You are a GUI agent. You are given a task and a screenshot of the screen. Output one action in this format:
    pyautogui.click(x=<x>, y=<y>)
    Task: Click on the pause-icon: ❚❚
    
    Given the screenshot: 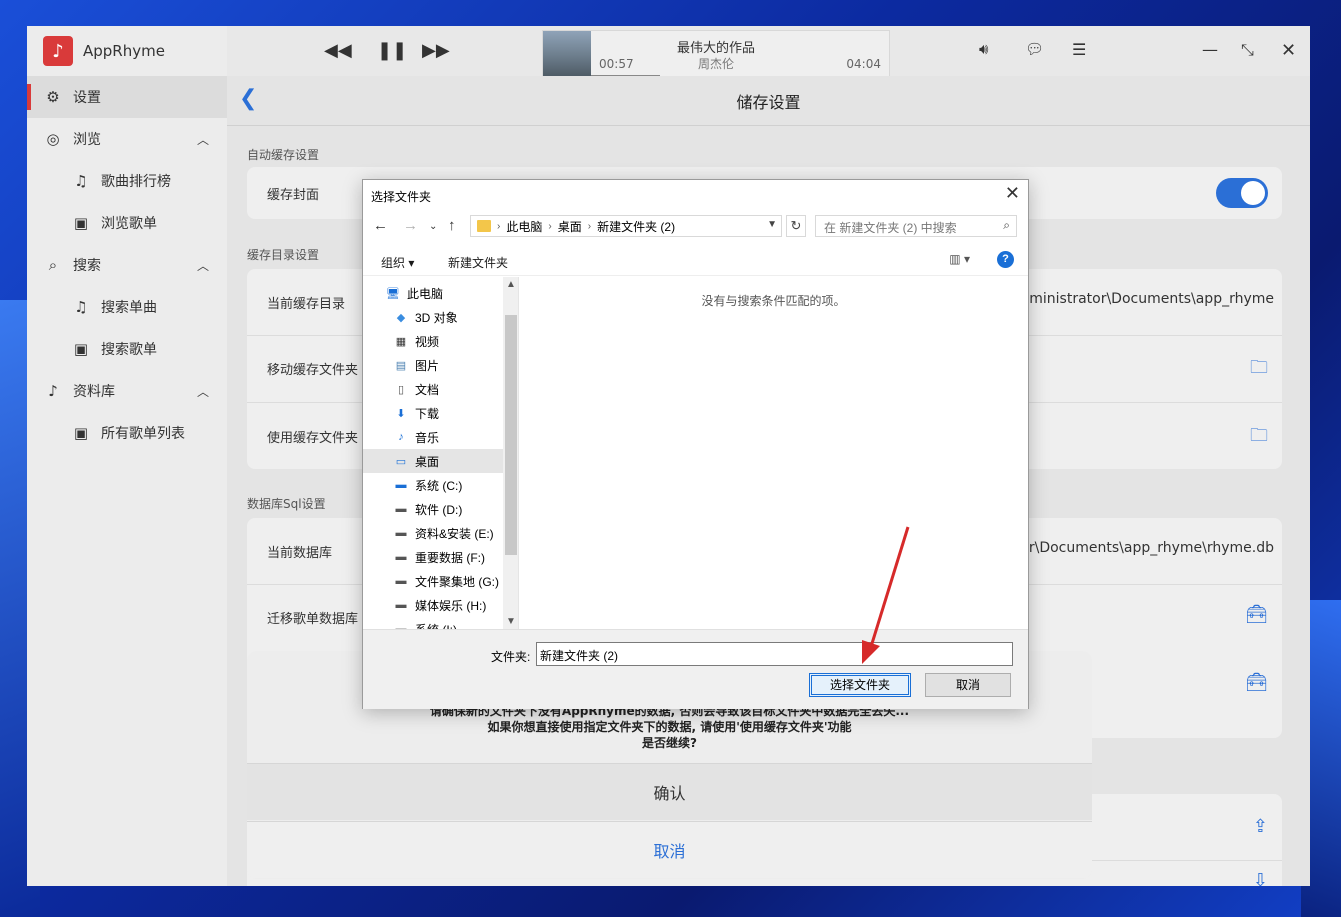 What is the action you would take?
    pyautogui.click(x=392, y=50)
    